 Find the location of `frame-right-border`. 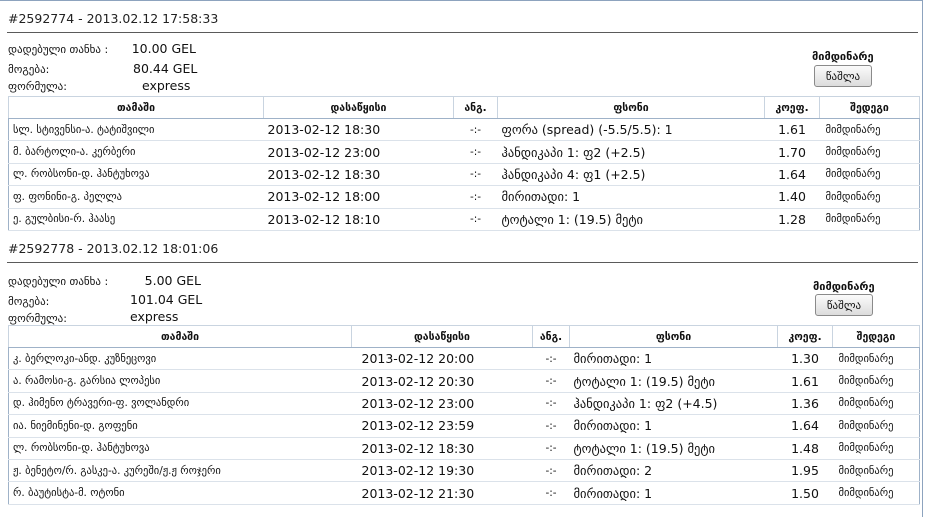

frame-right-border is located at coordinates (922, 258).